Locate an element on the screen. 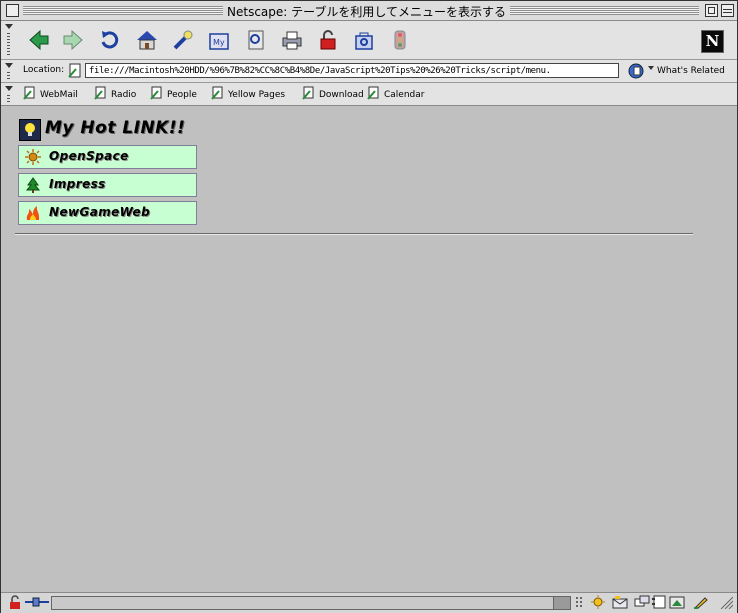 The height and width of the screenshot is (613, 738). status-bar is located at coordinates (369, 602).